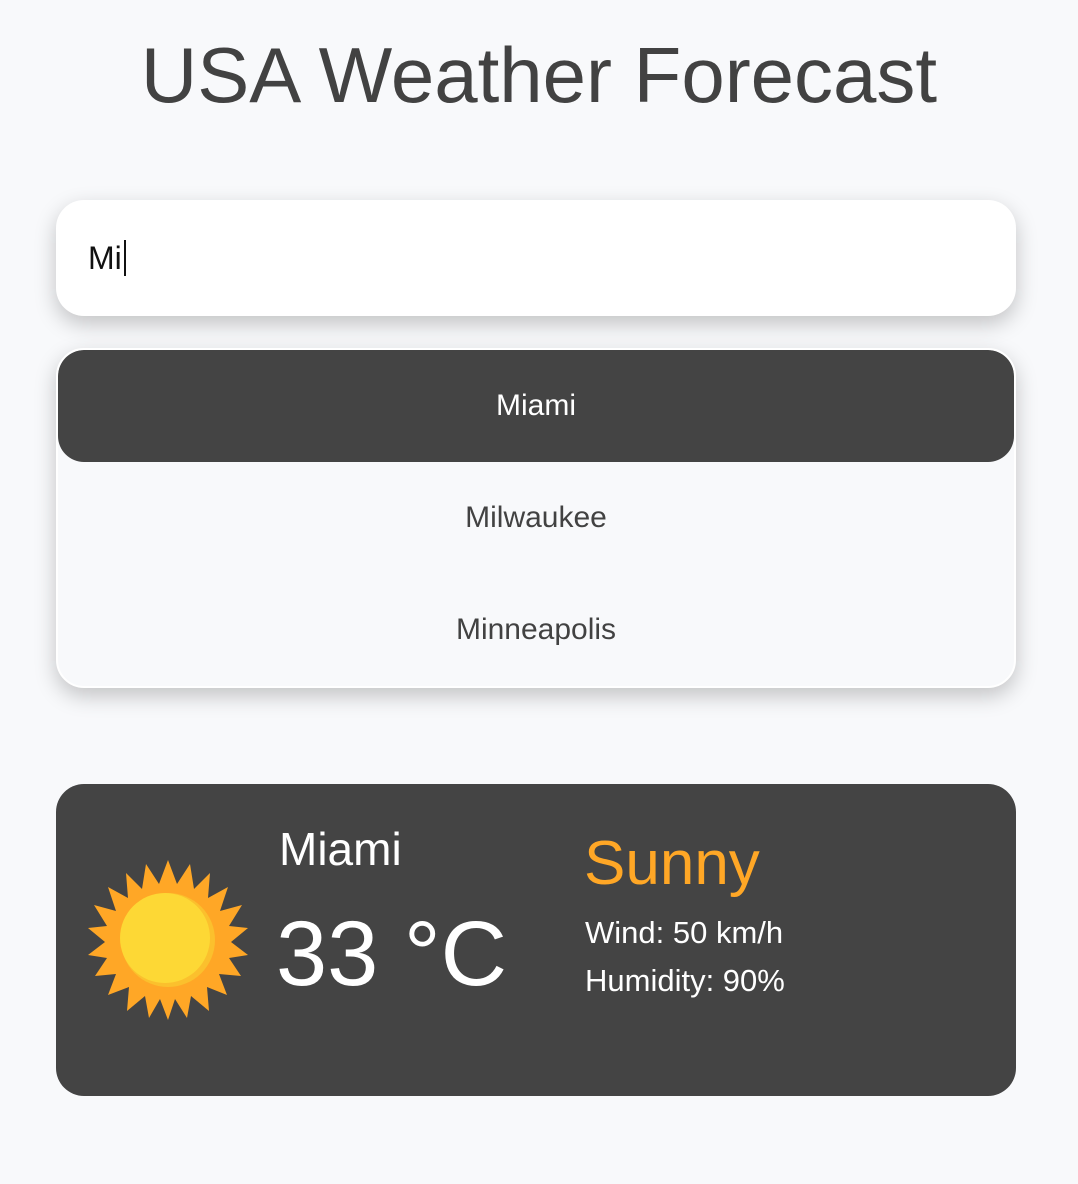  Describe the element at coordinates (125, 258) in the screenshot. I see `text-caret` at that location.